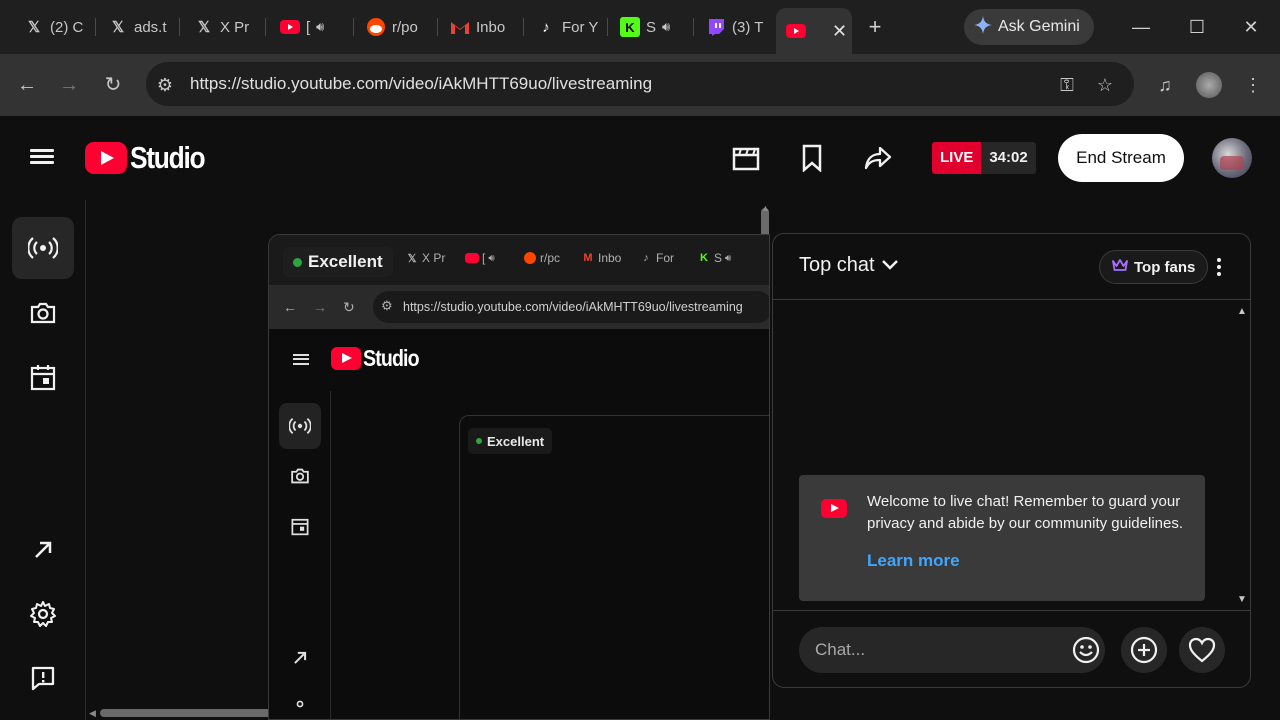  Describe the element at coordinates (151, 158) in the screenshot. I see `studio-logo: Studio` at that location.